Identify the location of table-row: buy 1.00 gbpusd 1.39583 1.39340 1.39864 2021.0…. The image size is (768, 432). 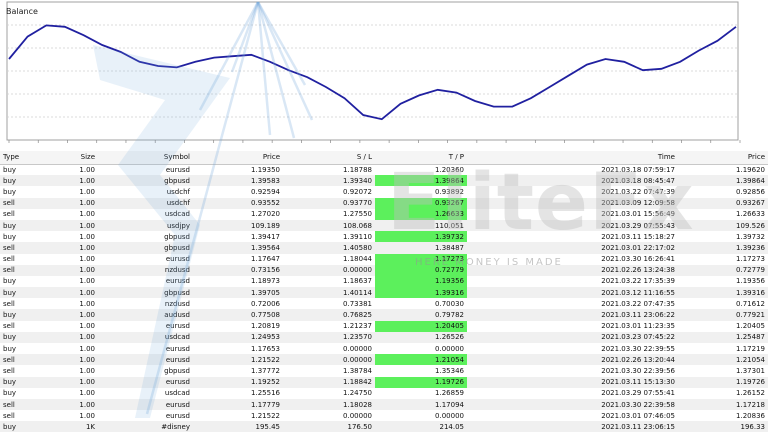
(384, 181).